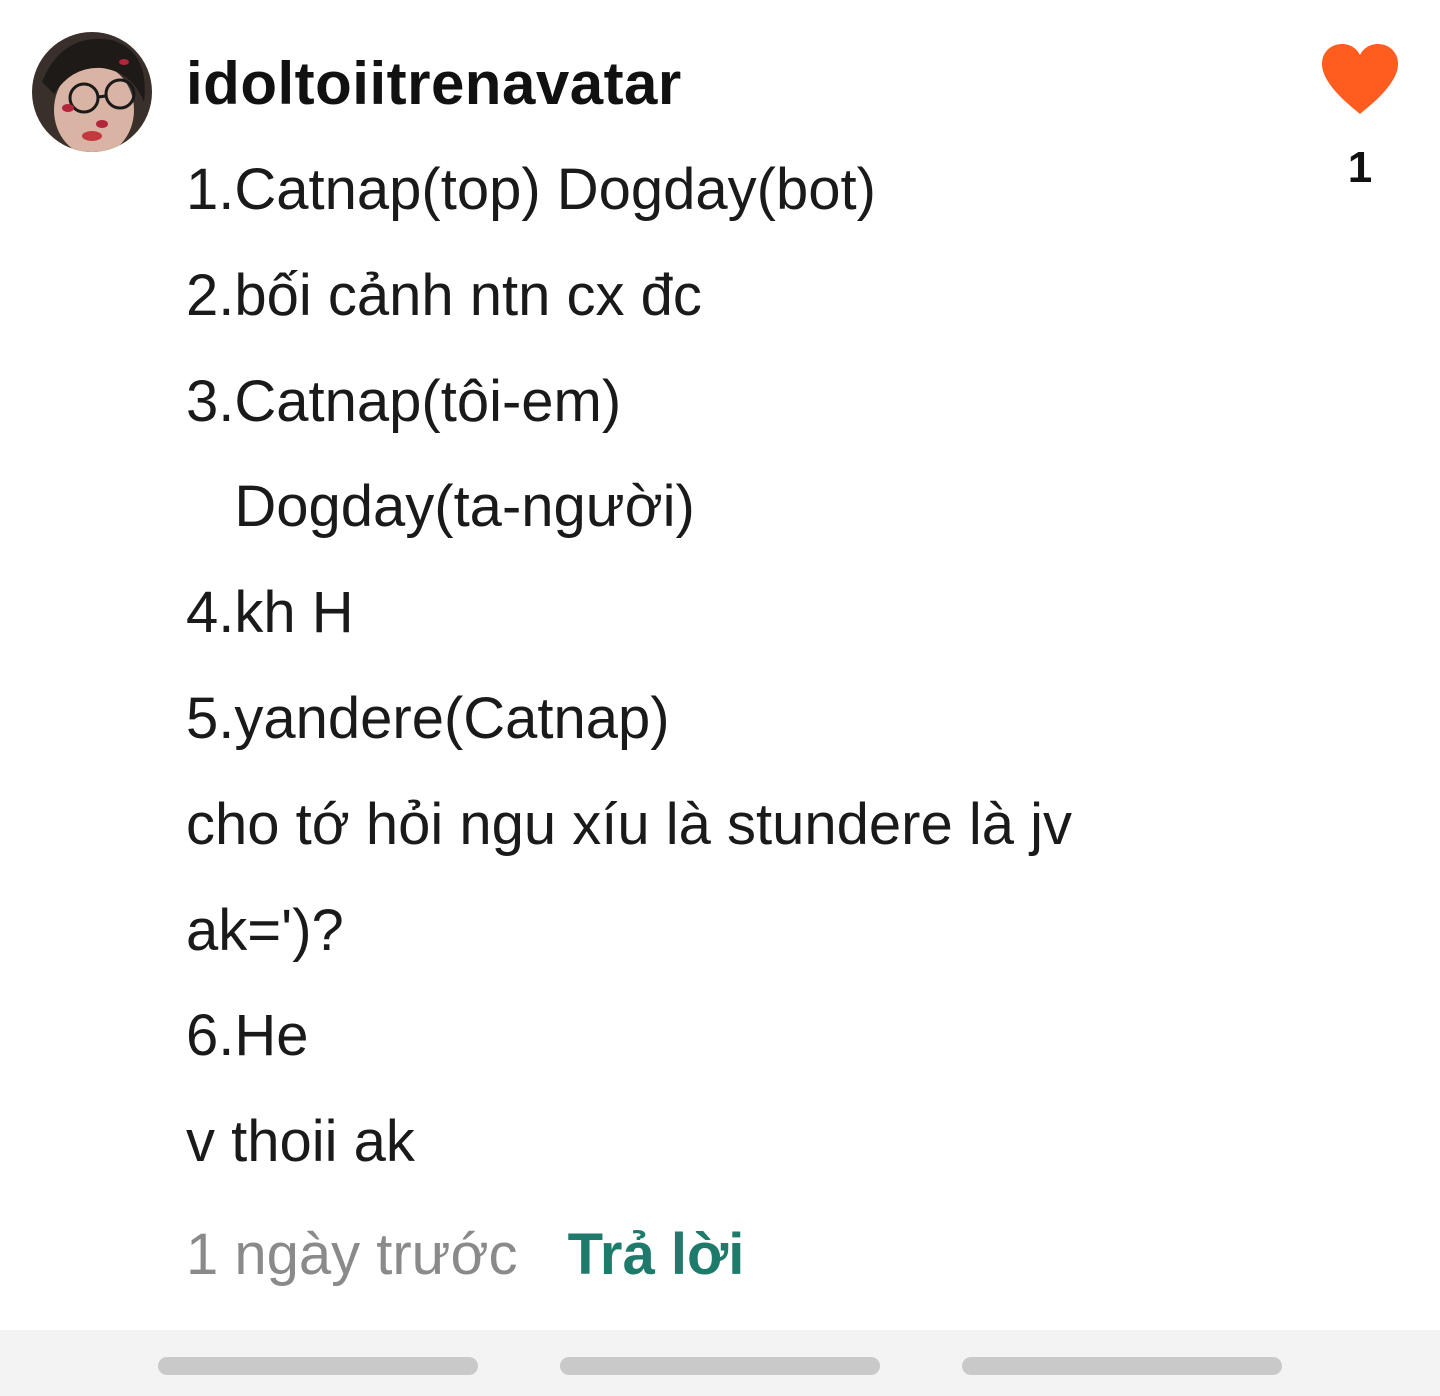 The height and width of the screenshot is (1396, 1440). I want to click on timestamp: 1 ngày trước, so click(352, 1254).